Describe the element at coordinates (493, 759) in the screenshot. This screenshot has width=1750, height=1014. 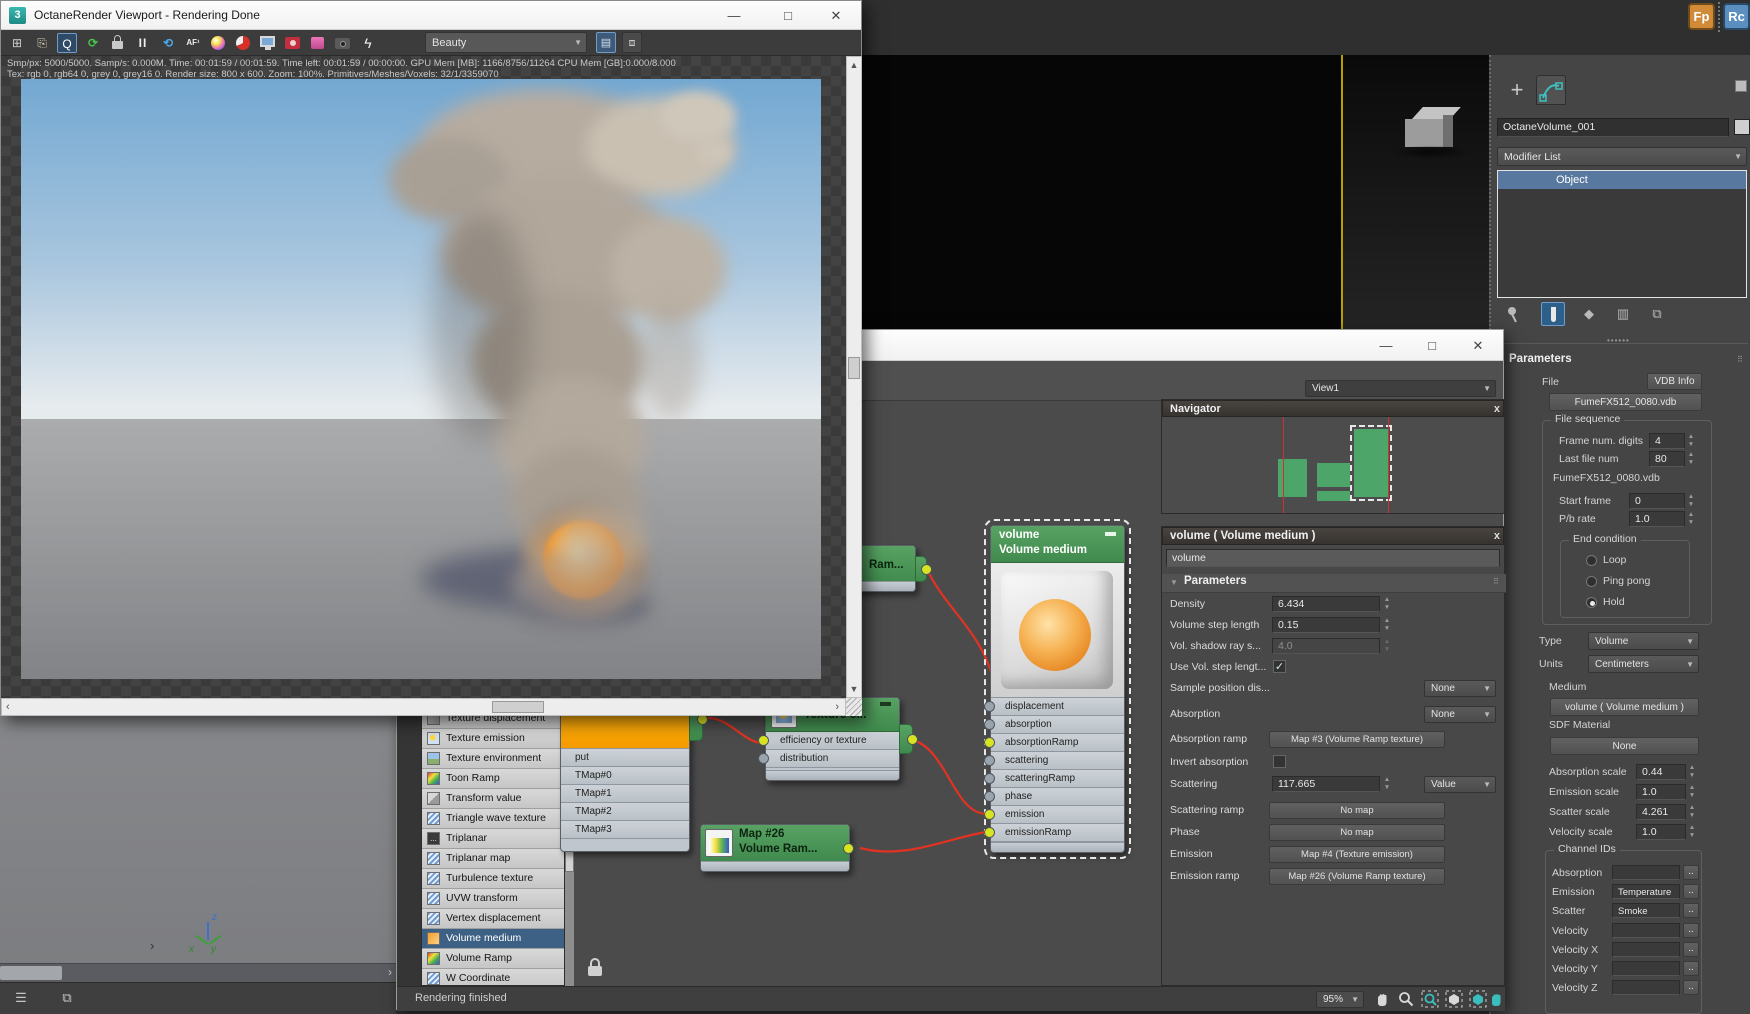
I see `list-item: Texture environment` at that location.